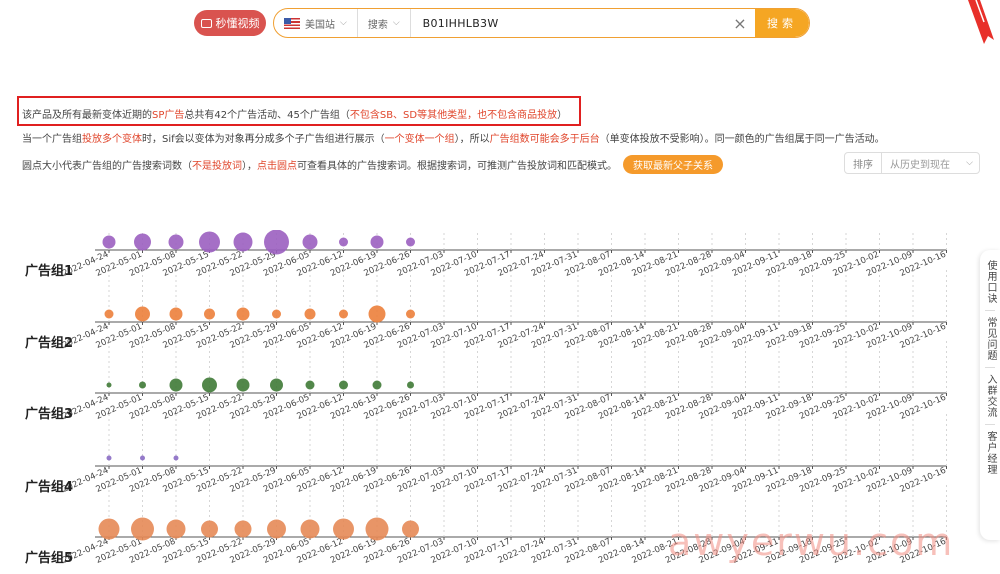 The image size is (1000, 574). I want to click on info-text: 该产品及所有最新变体近期的, so click(87, 115).